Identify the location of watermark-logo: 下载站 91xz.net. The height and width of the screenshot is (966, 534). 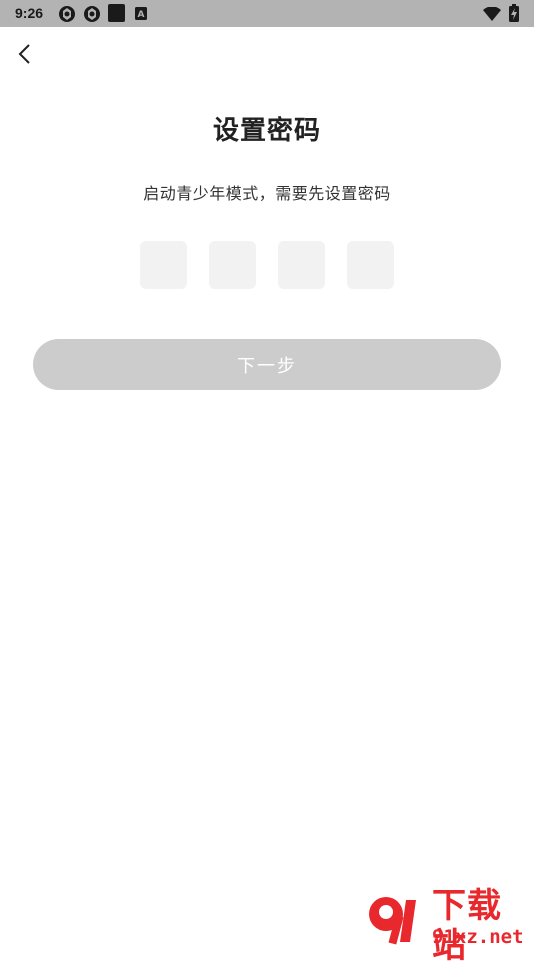
(448, 926).